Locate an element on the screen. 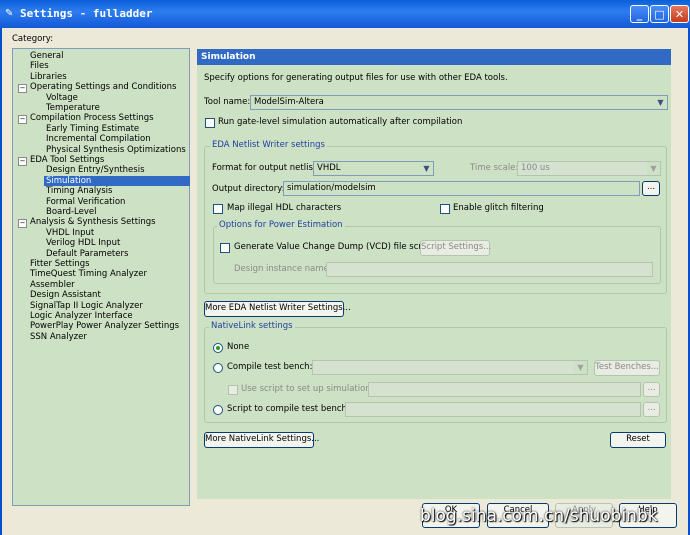 The height and width of the screenshot is (535, 690). script-compile-input is located at coordinates (493, 409).